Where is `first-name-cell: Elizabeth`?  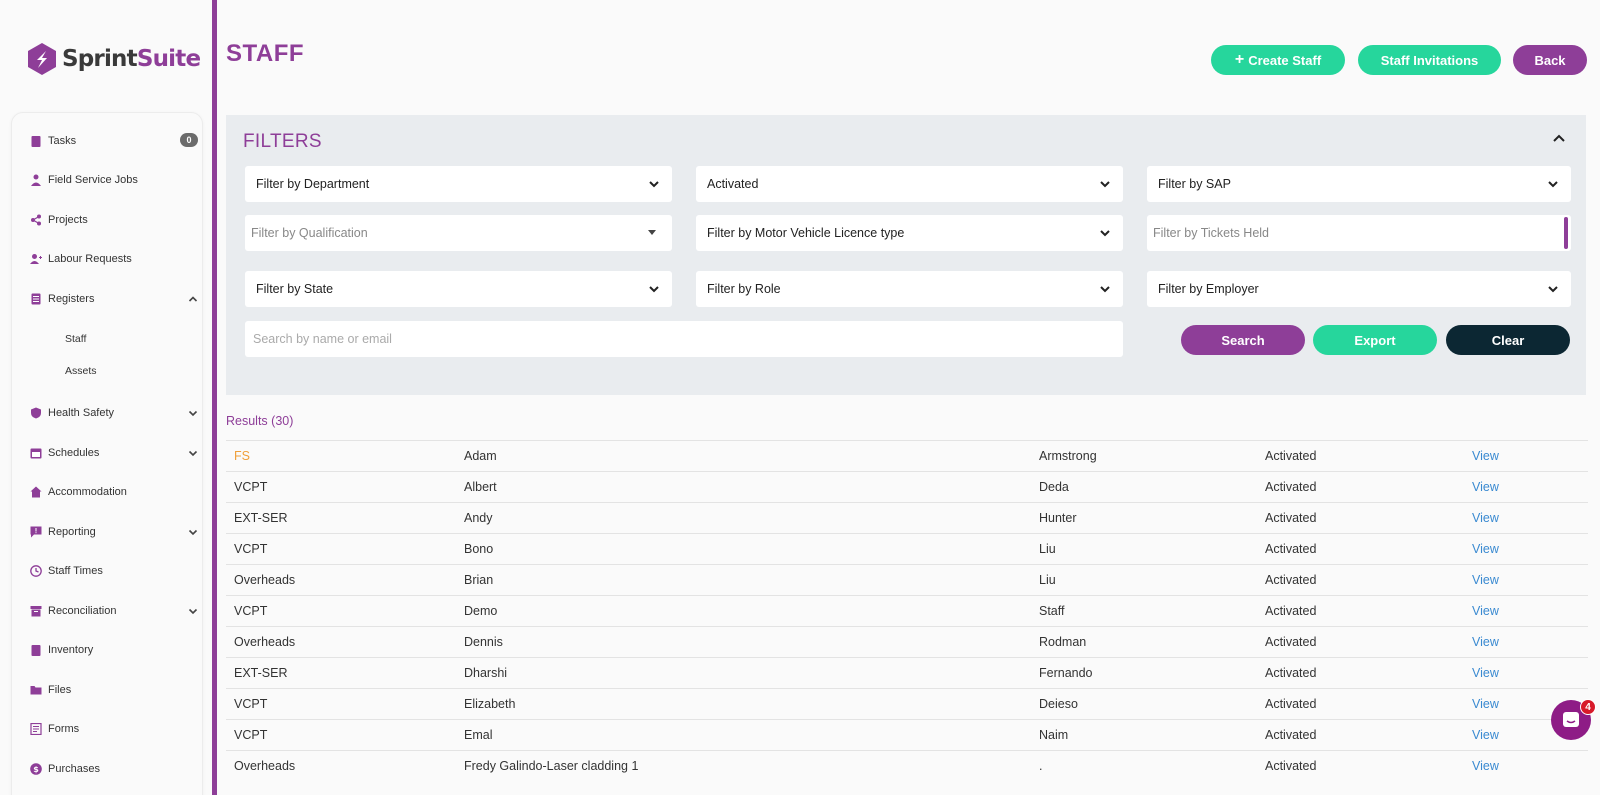
first-name-cell: Elizabeth is located at coordinates (490, 704).